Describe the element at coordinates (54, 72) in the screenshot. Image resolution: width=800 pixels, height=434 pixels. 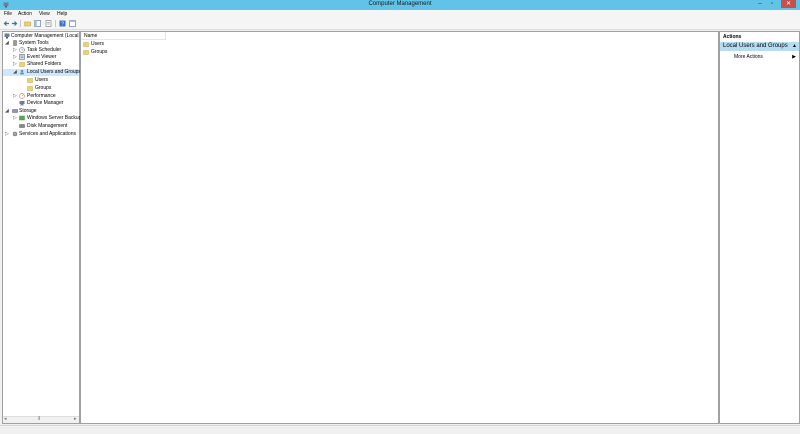
I see `tree-label: Local Users and Groups` at that location.